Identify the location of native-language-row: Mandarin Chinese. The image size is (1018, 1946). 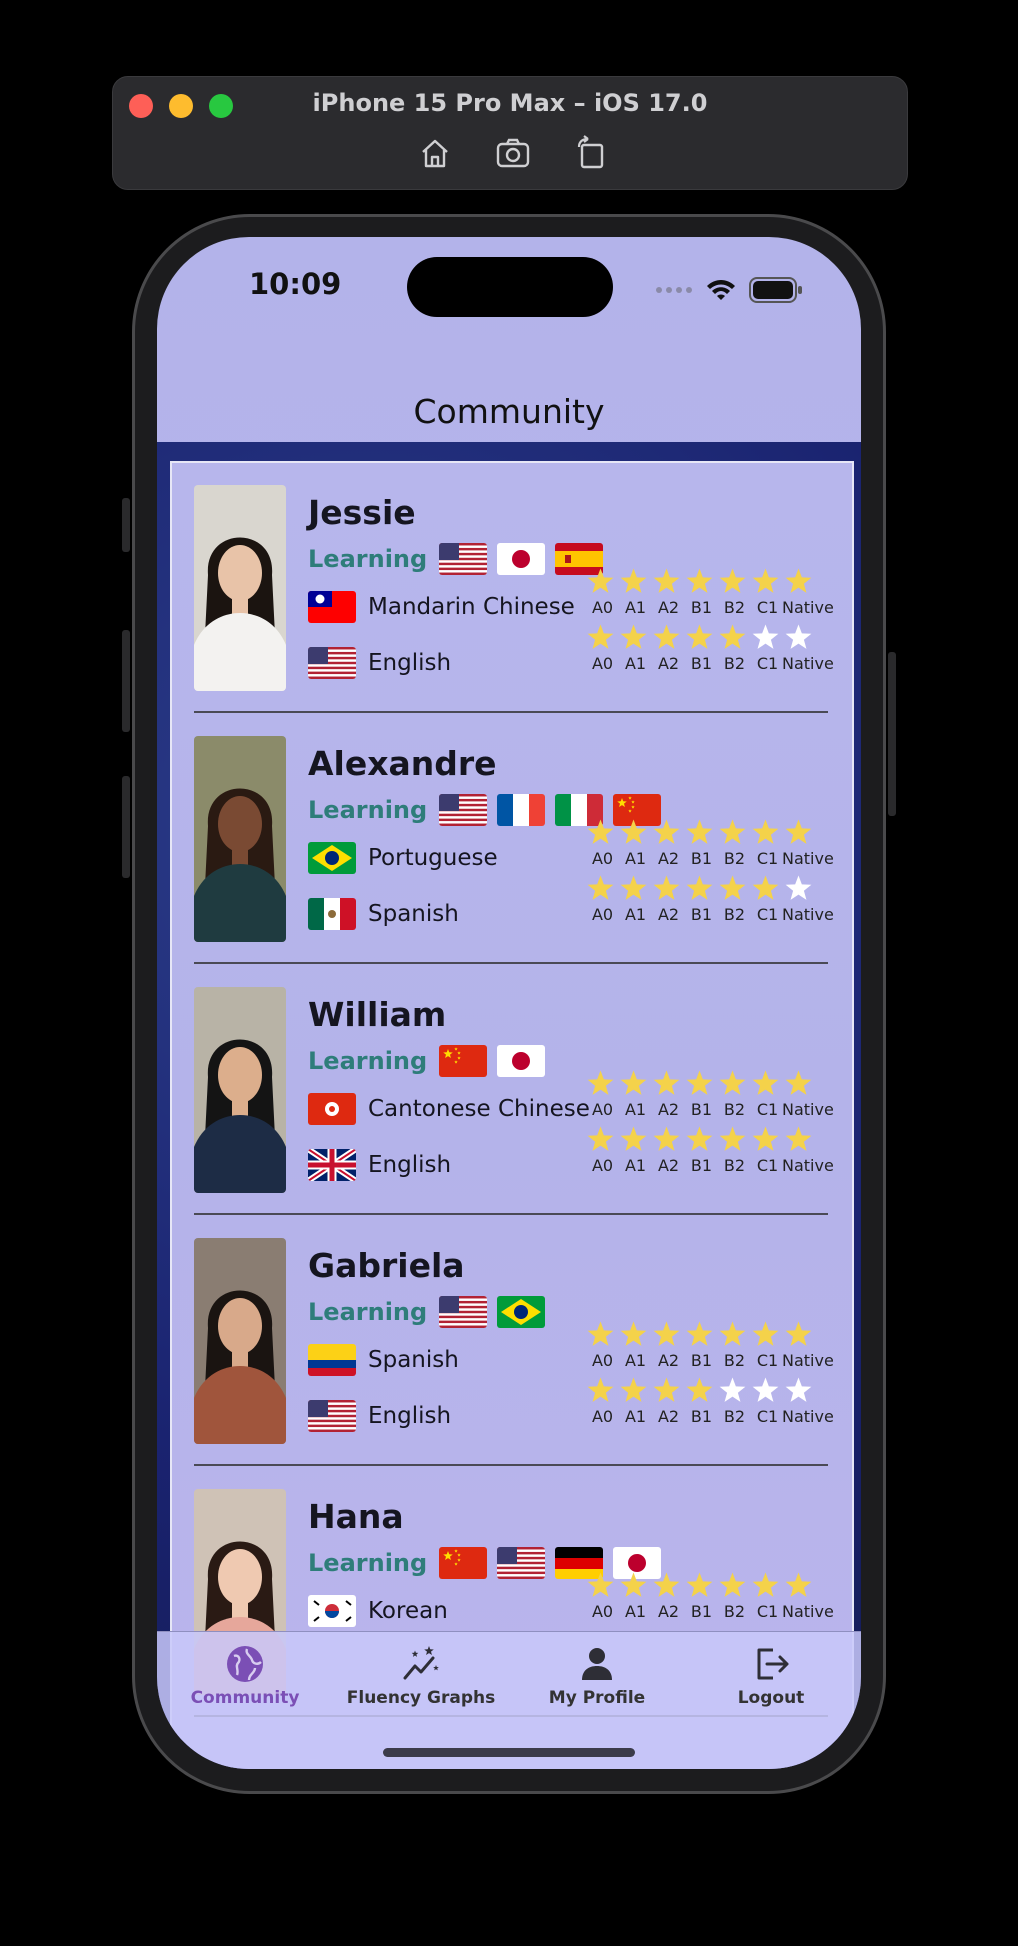
(441, 607).